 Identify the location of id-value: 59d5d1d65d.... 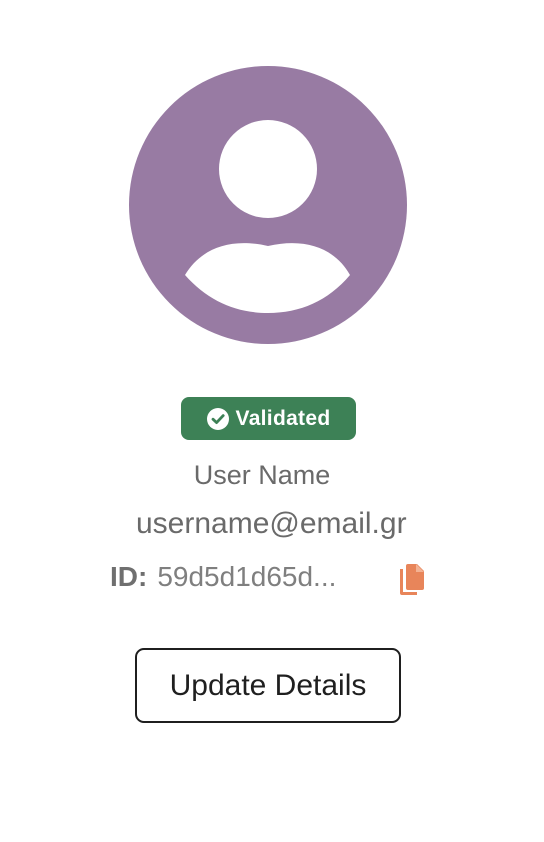
(247, 576).